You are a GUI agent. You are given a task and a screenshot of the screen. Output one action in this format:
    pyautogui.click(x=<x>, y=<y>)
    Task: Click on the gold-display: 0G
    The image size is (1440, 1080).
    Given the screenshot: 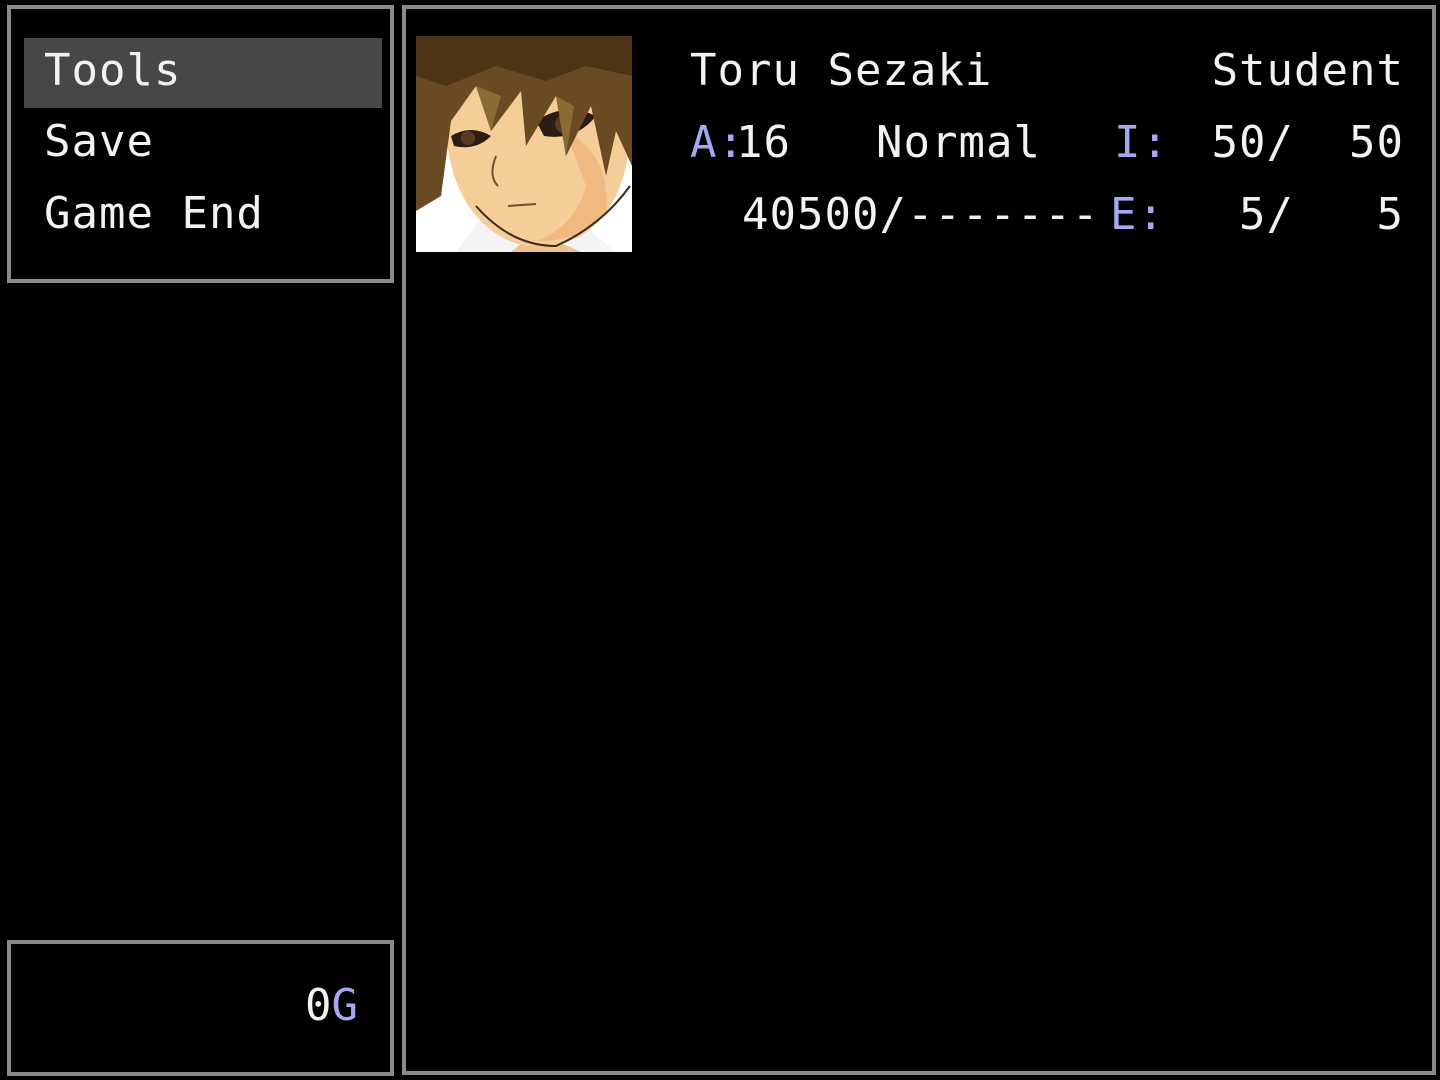 What is the action you would take?
    pyautogui.click(x=331, y=1006)
    